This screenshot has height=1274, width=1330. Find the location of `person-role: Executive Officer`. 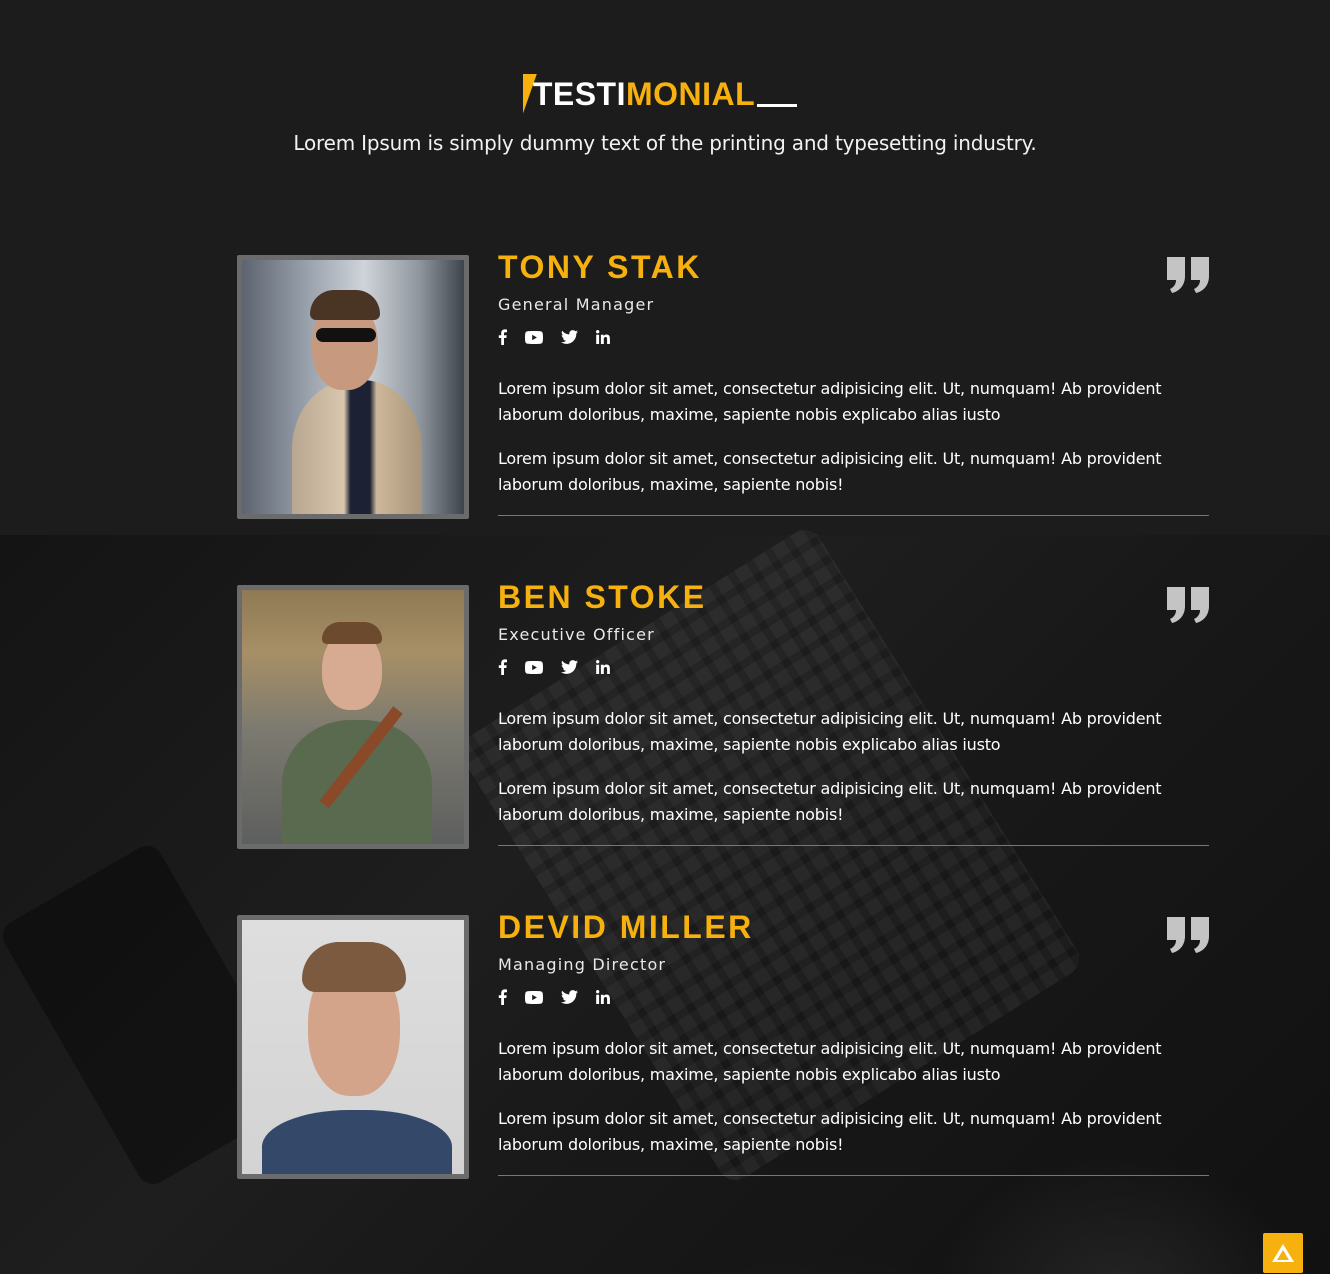

person-role: Executive Officer is located at coordinates (576, 634).